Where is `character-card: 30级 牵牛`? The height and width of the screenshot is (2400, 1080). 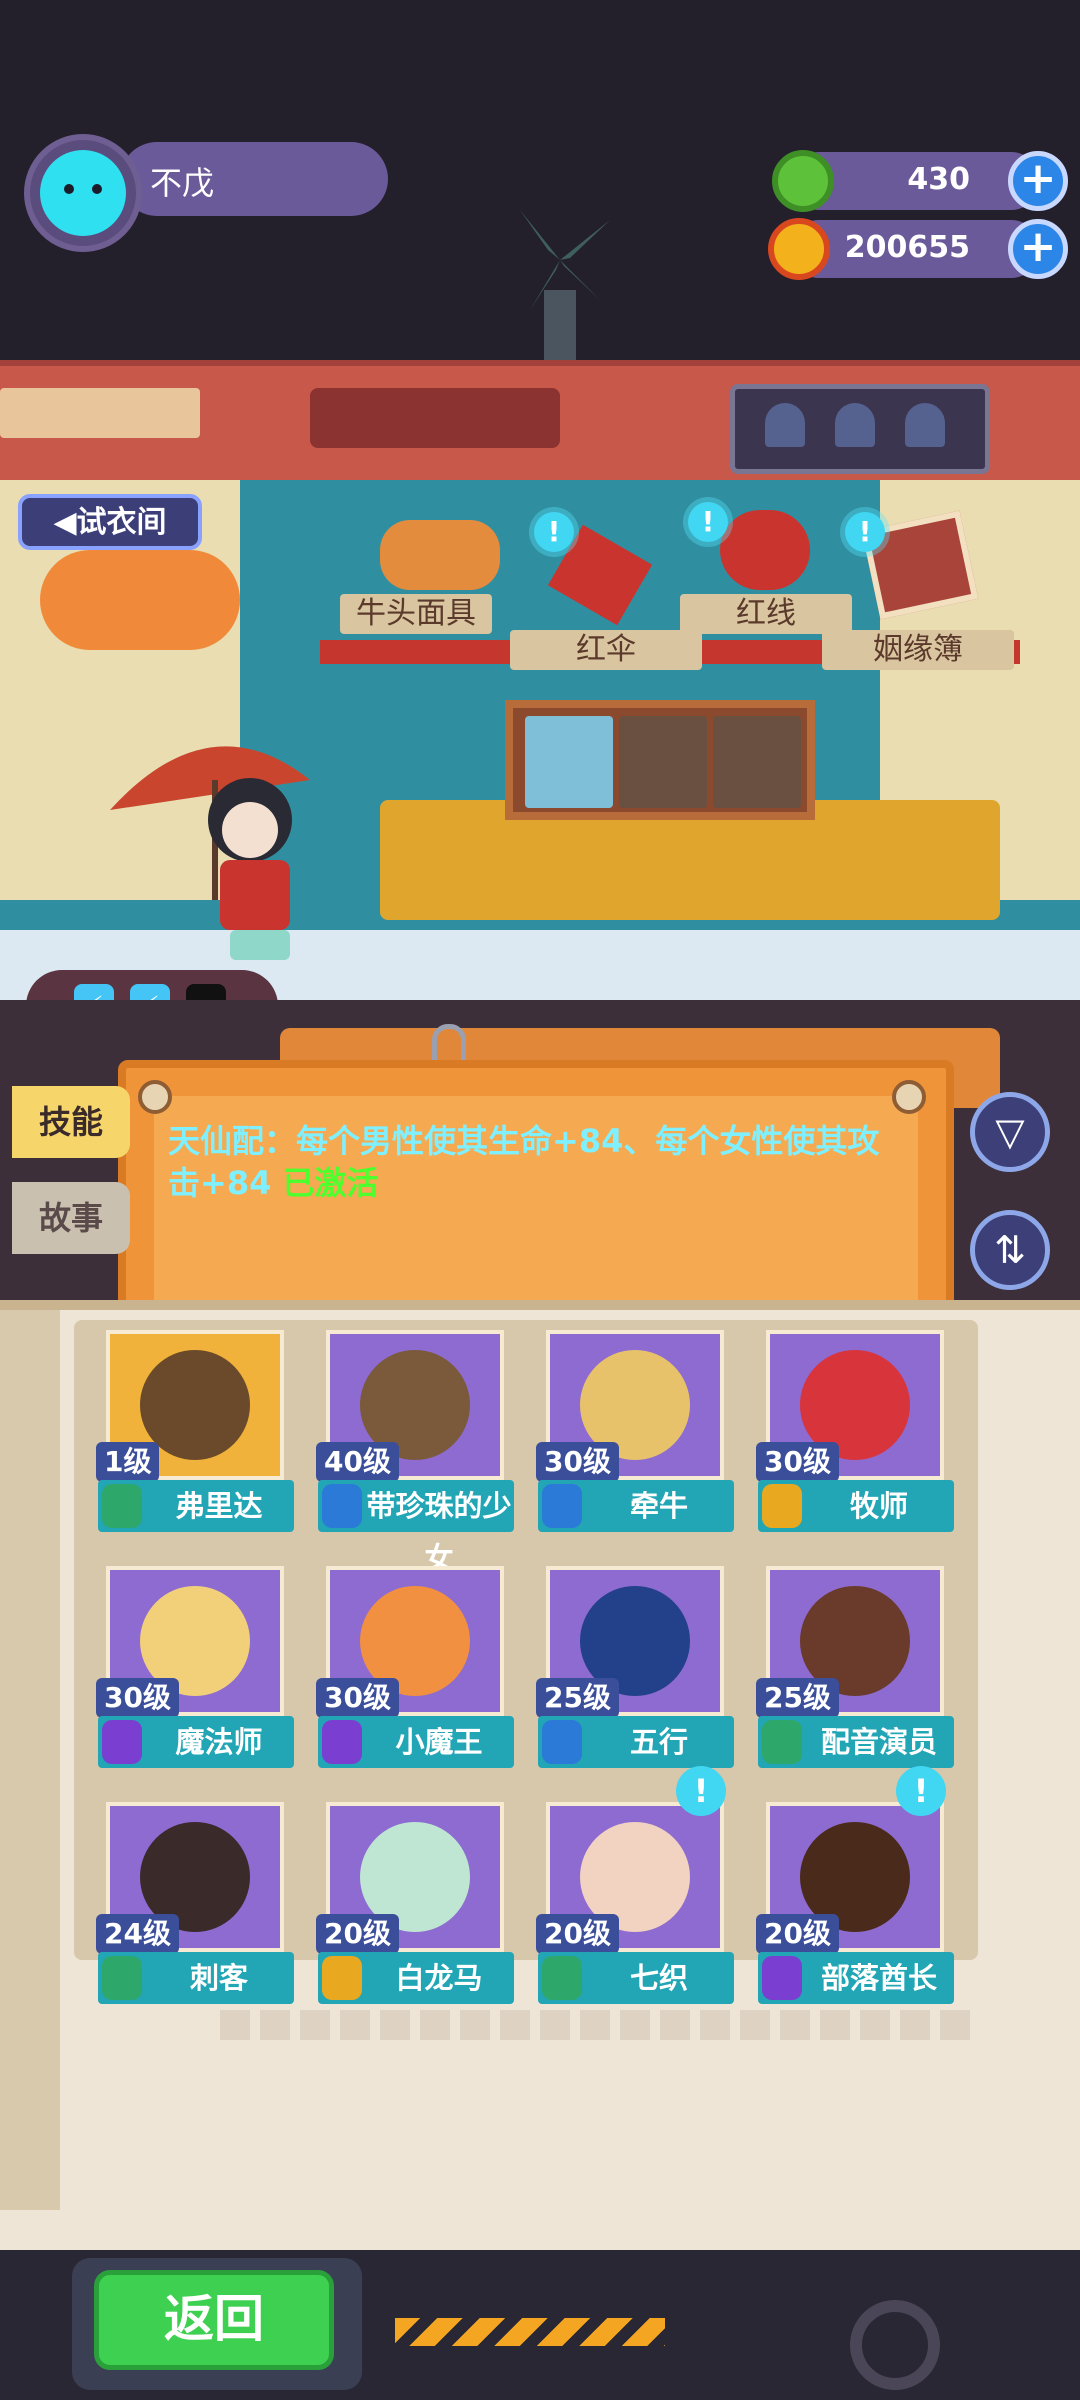
character-card: 30级 牵牛 is located at coordinates (635, 1432).